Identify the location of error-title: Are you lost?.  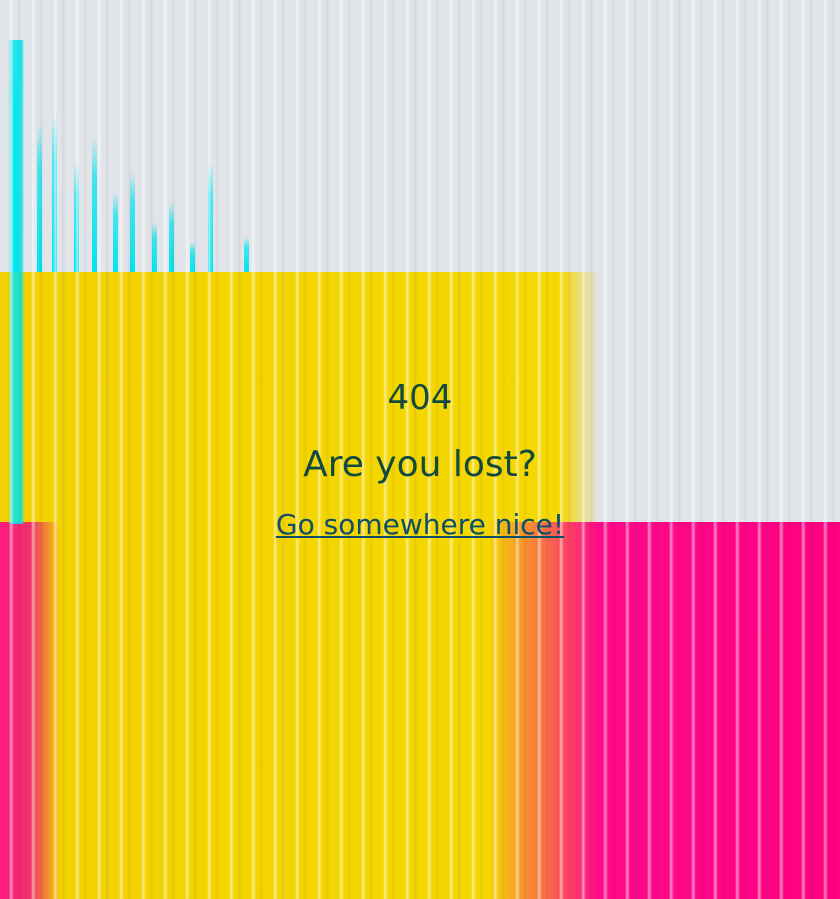
(420, 464).